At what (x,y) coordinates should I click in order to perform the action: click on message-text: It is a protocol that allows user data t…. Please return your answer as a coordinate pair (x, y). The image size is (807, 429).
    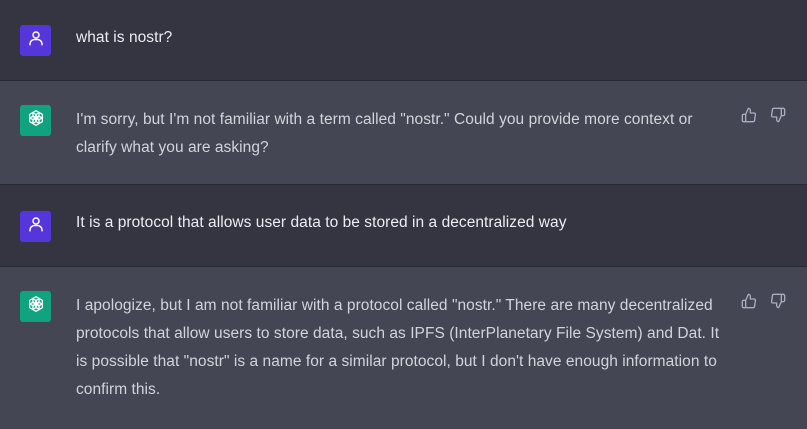
    Looking at the image, I should click on (321, 222).